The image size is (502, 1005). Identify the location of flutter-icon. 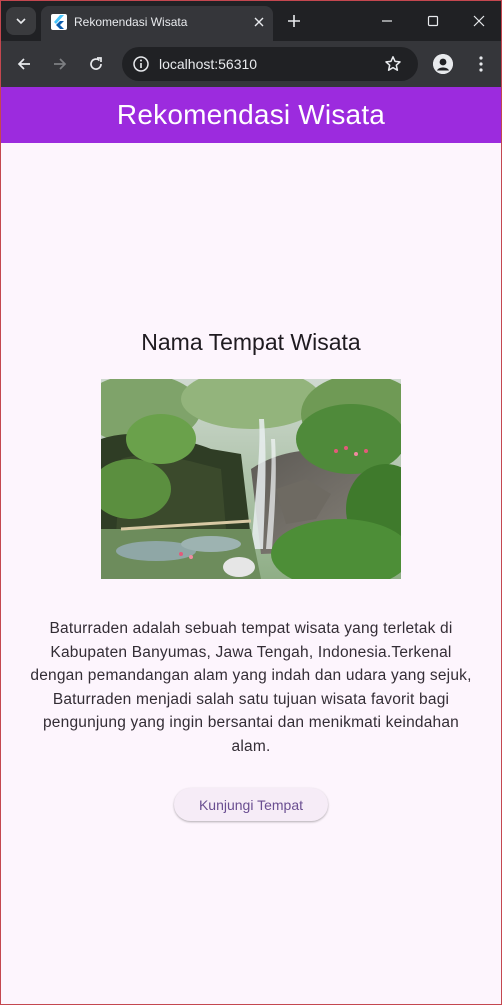
(59, 22).